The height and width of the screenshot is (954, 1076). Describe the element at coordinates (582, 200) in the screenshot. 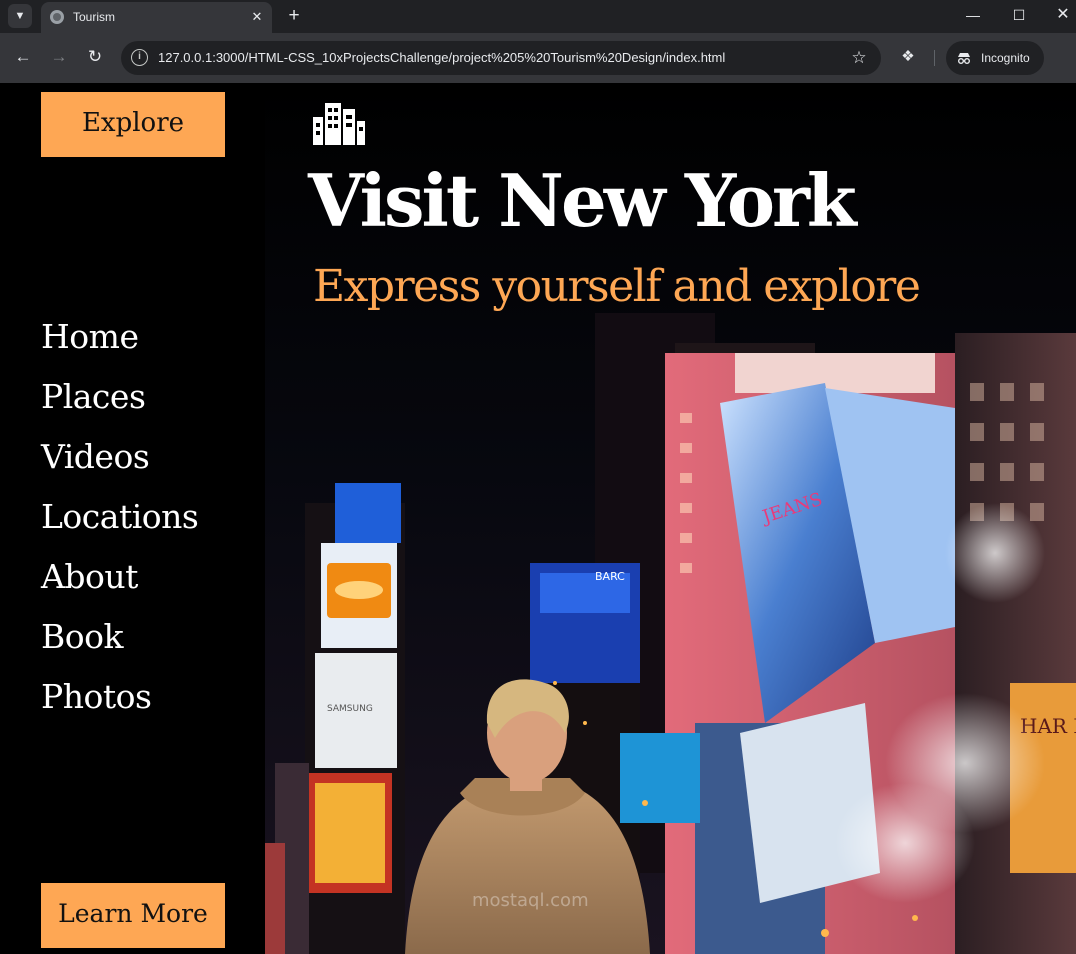

I see `hero-title: Visit New York` at that location.